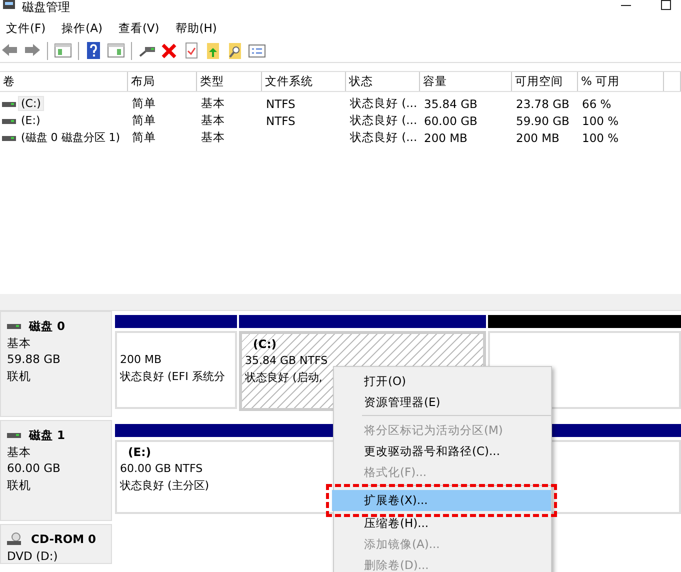 Image resolution: width=681 pixels, height=572 pixels. I want to click on partition-status: 状态良好 (主分区), so click(165, 486).